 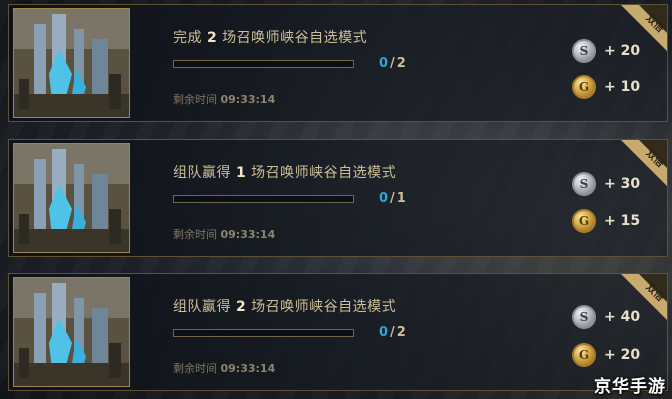 What do you see at coordinates (630, 387) in the screenshot?
I see `site-watermark: 京华手游` at bounding box center [630, 387].